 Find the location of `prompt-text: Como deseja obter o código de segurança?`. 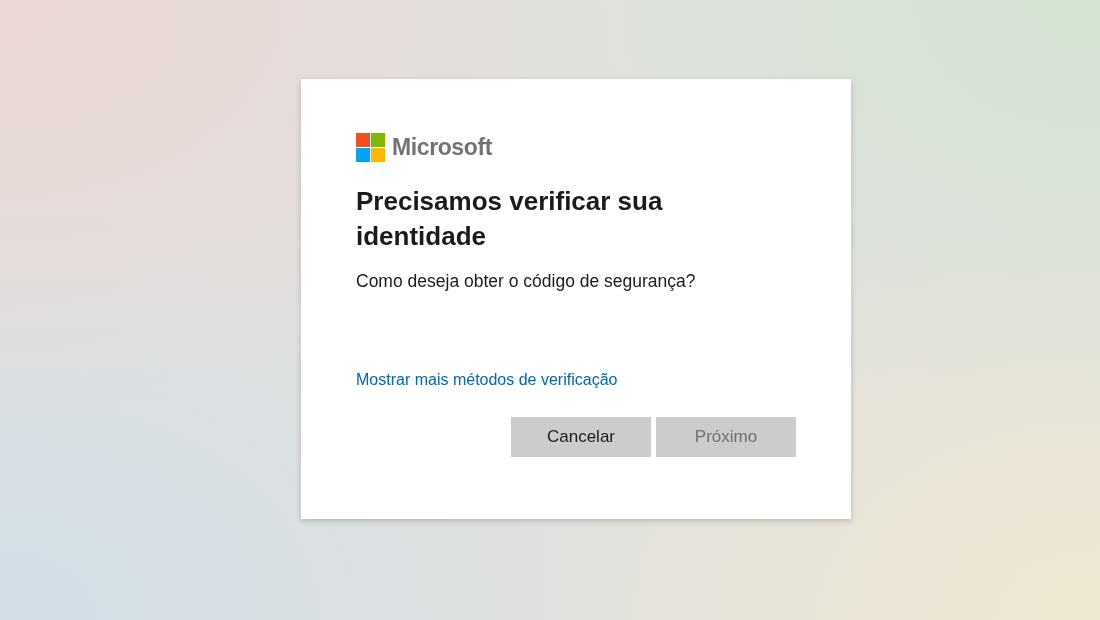

prompt-text: Como deseja obter o código de segurança? is located at coordinates (526, 281).